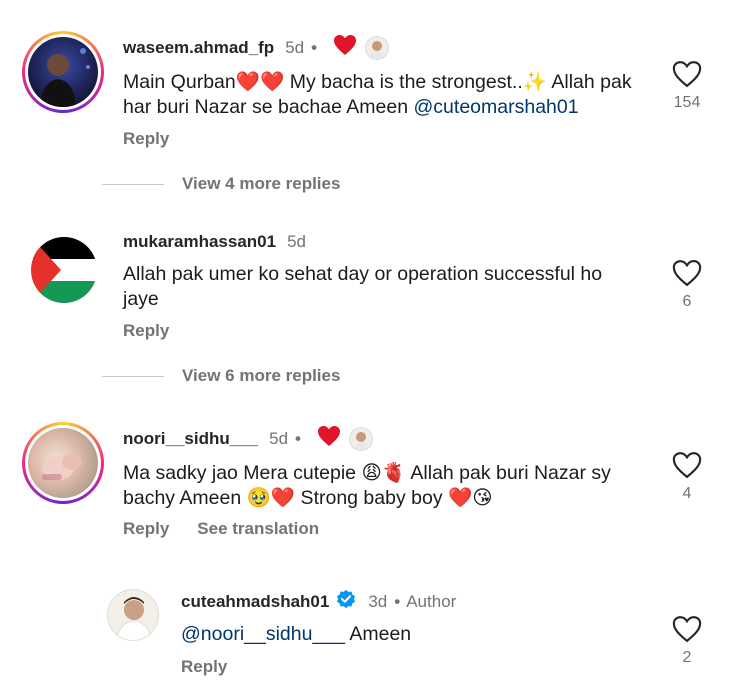 This screenshot has height=692, width=740. I want to click on like-count: 4, so click(687, 493).